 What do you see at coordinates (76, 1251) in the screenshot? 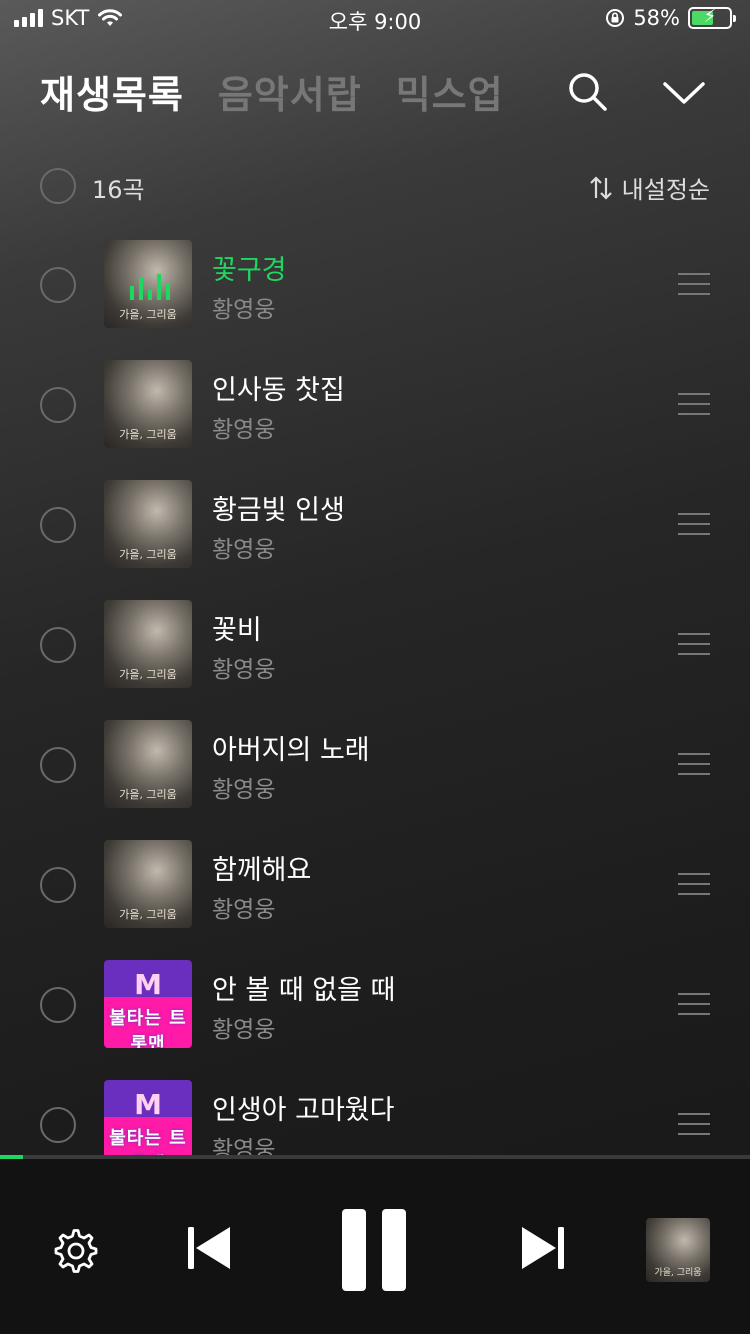
I see `gear-icon` at bounding box center [76, 1251].